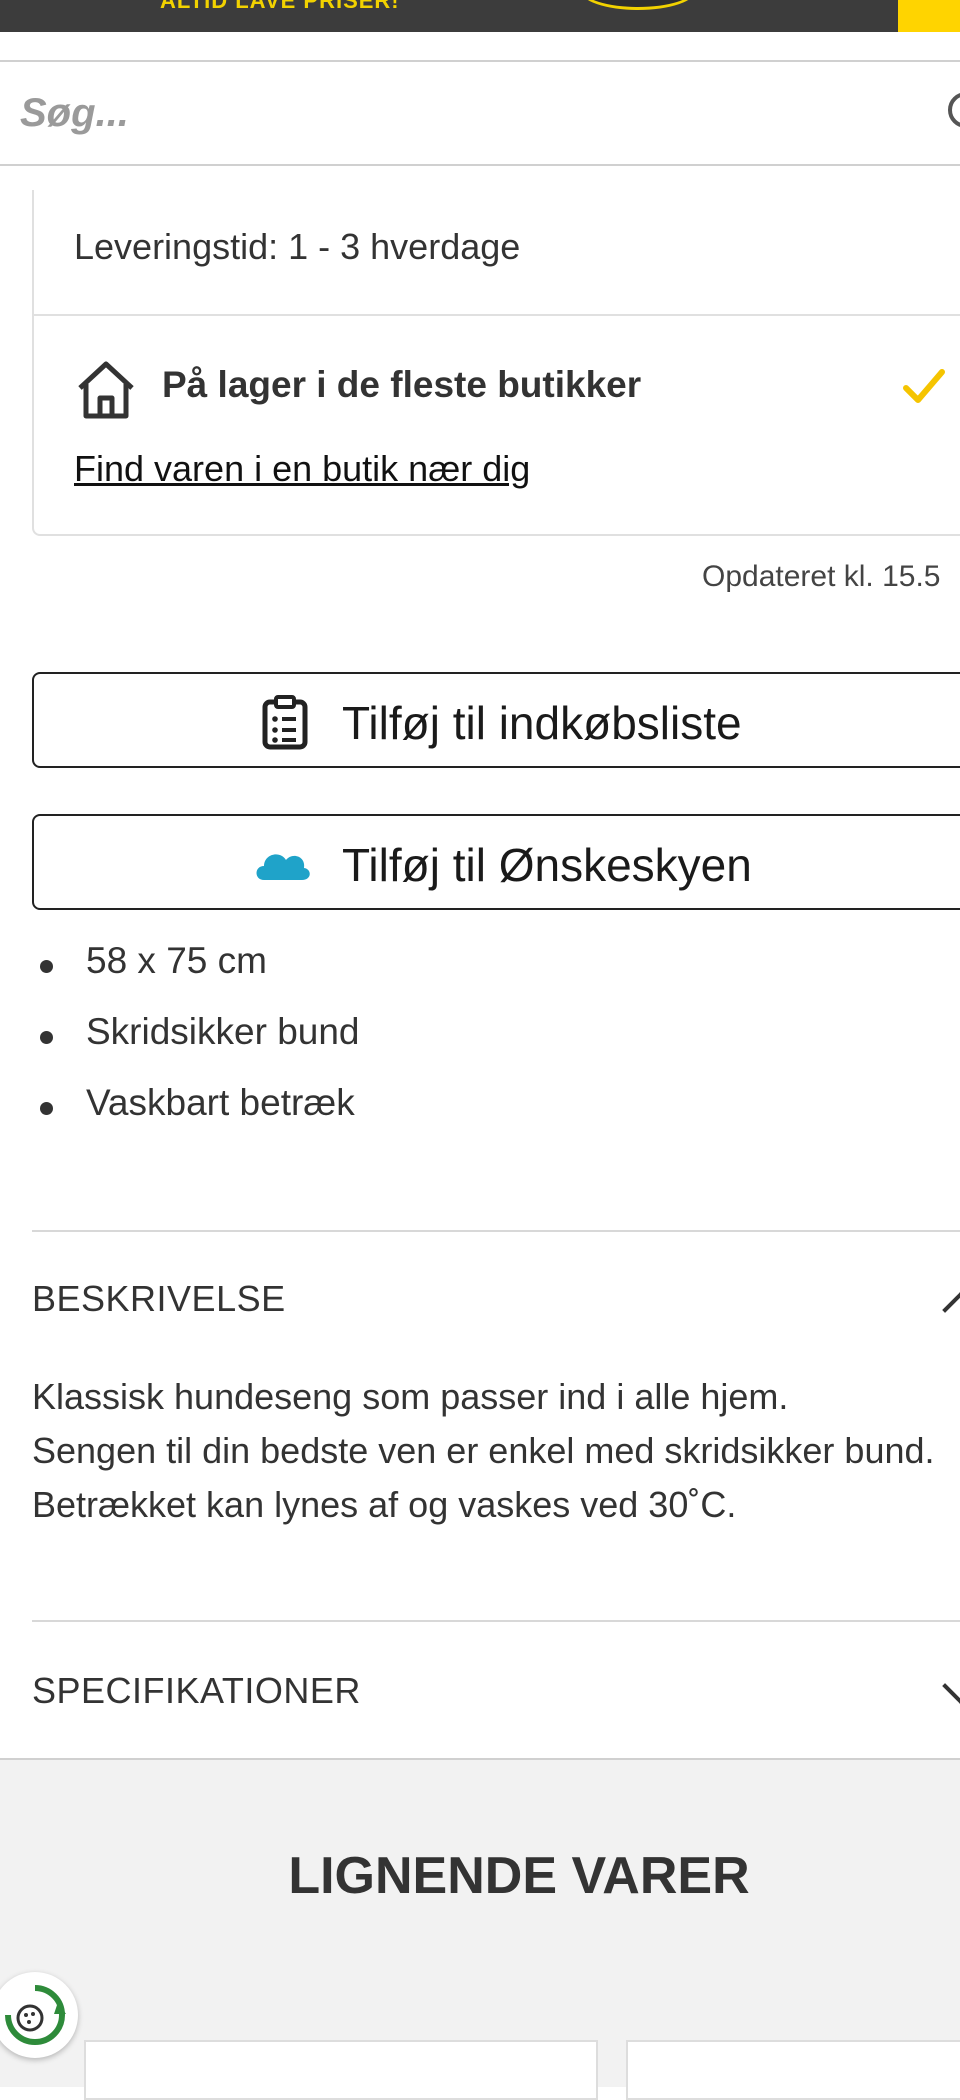 The height and width of the screenshot is (2100, 960). I want to click on delivery-time: Leveringstid: 1 - 3 hverdage, so click(297, 246).